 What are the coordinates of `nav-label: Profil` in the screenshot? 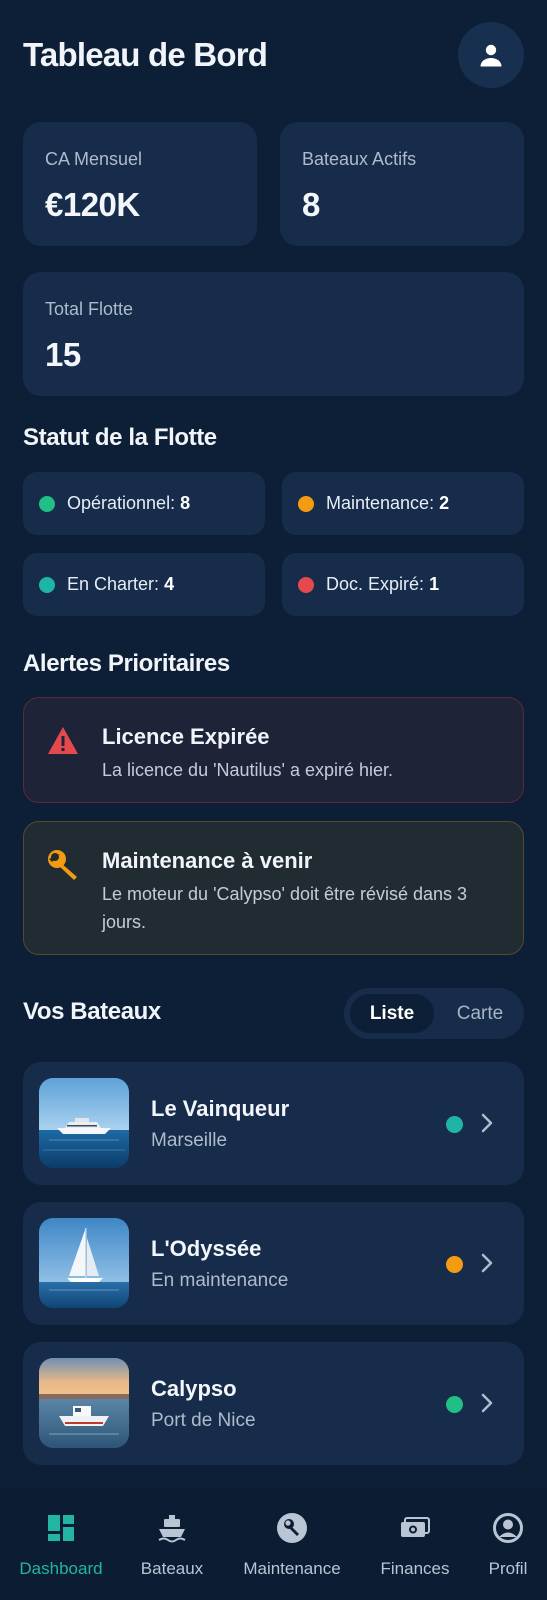 It's located at (508, 1568).